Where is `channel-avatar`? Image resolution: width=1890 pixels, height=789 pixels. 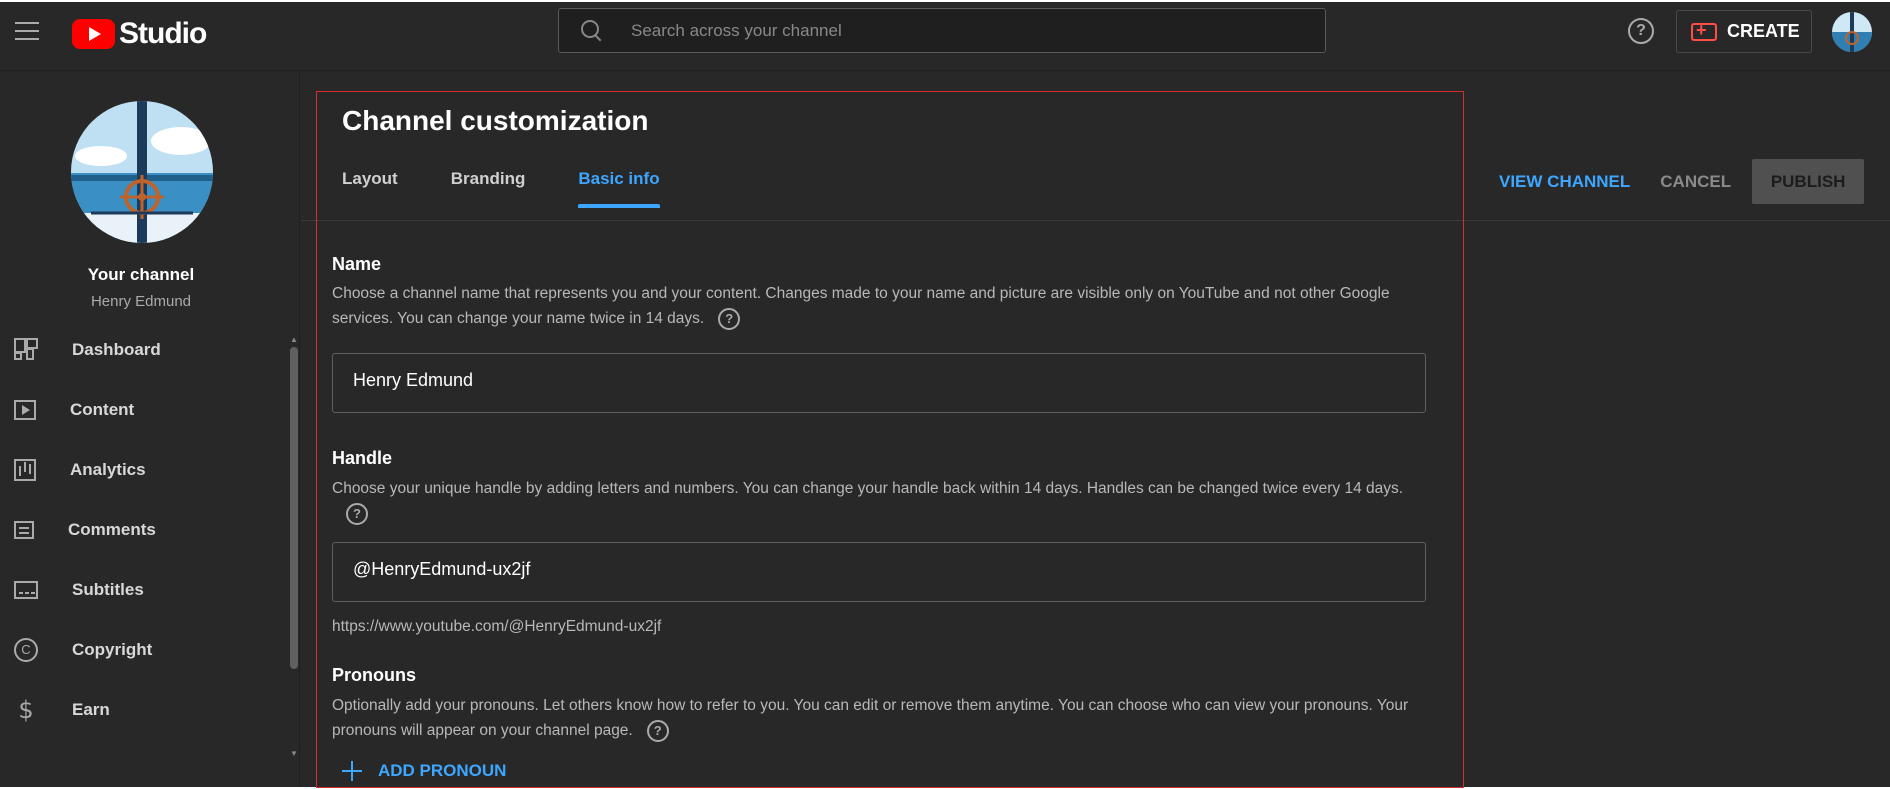 channel-avatar is located at coordinates (142, 172).